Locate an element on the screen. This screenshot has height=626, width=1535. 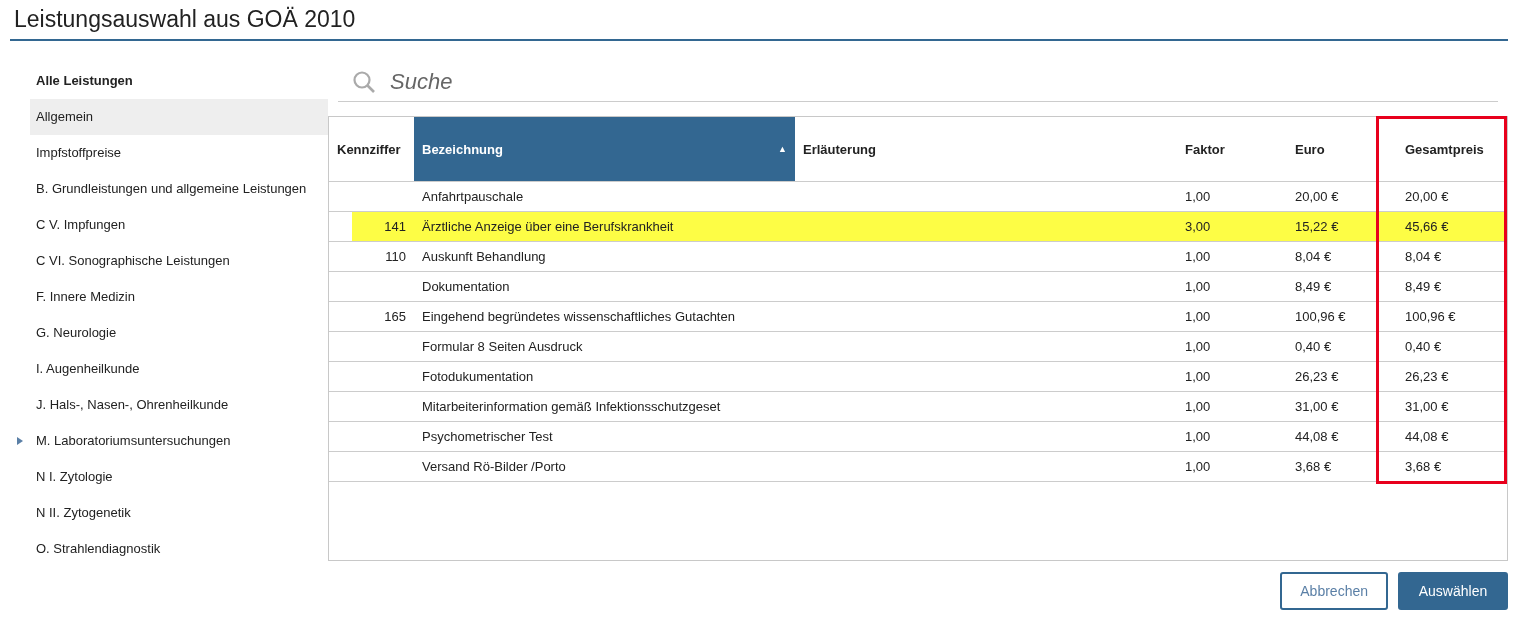
sidebar-item: N II. Zytogenetik is located at coordinates (171, 513).